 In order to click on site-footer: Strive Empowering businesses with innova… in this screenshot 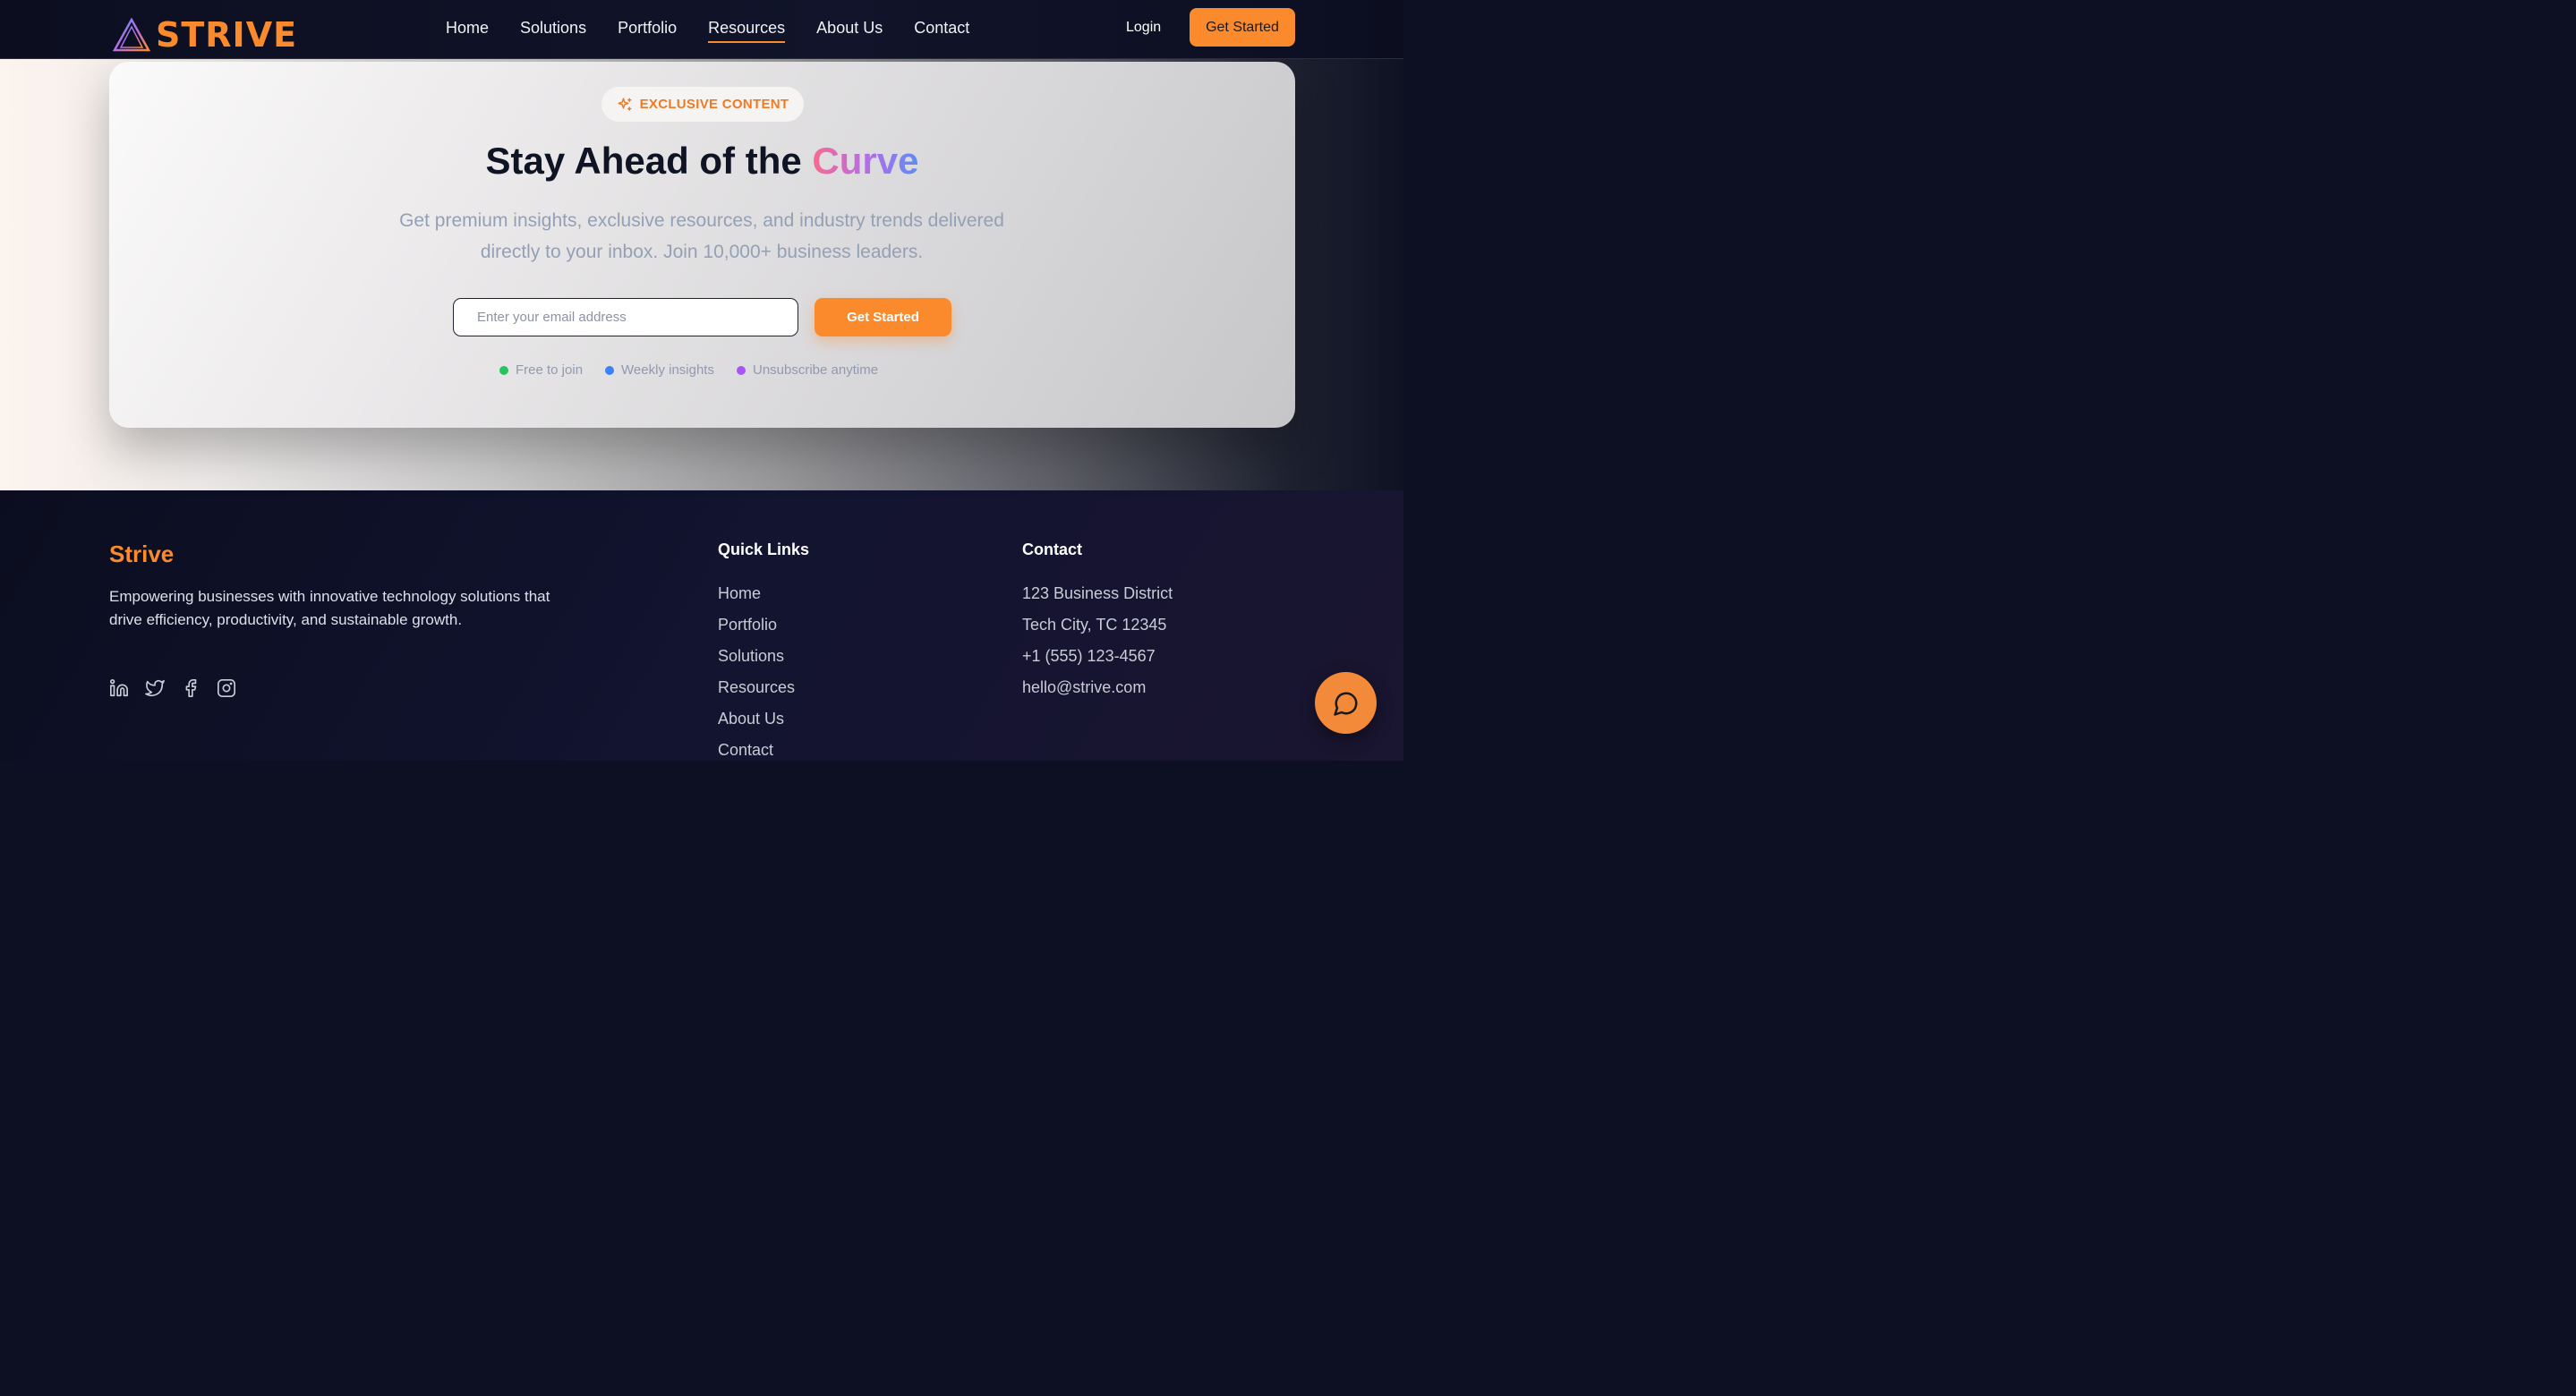, I will do `click(701, 625)`.